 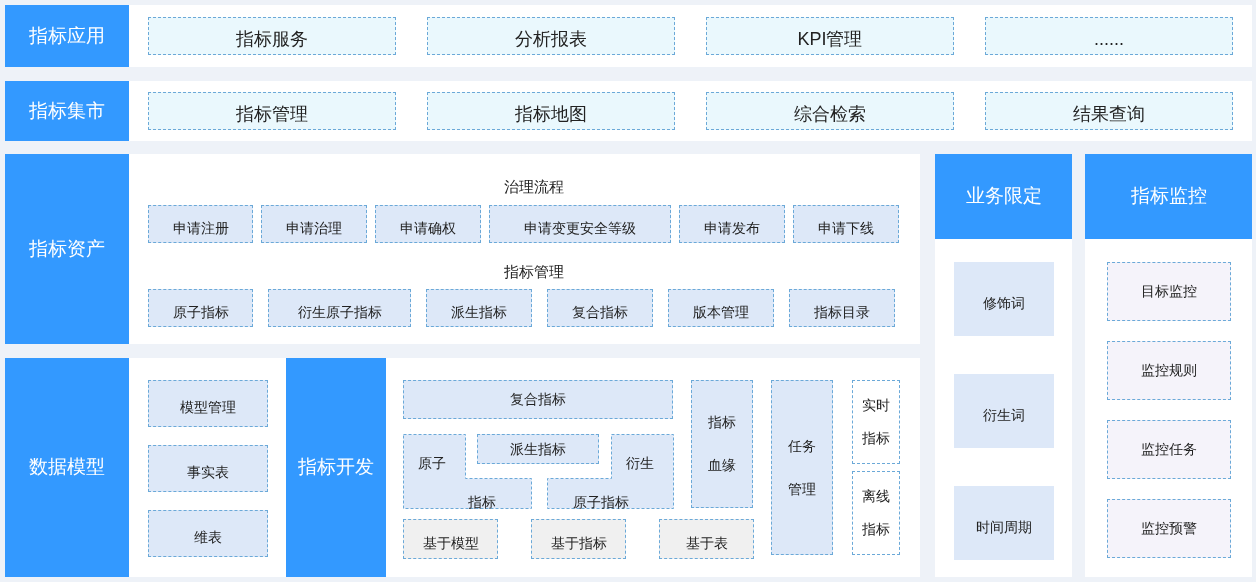 What do you see at coordinates (67, 110) in the screenshot?
I see `layer-label: 指标集市` at bounding box center [67, 110].